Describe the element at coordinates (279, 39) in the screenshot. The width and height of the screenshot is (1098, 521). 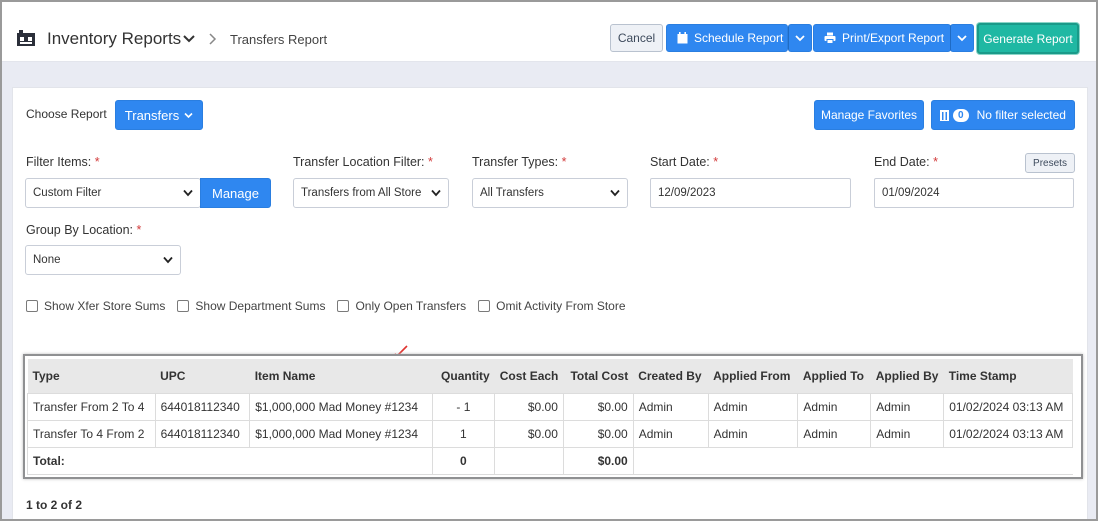
I see `breadcrumb: Transfers Report` at that location.